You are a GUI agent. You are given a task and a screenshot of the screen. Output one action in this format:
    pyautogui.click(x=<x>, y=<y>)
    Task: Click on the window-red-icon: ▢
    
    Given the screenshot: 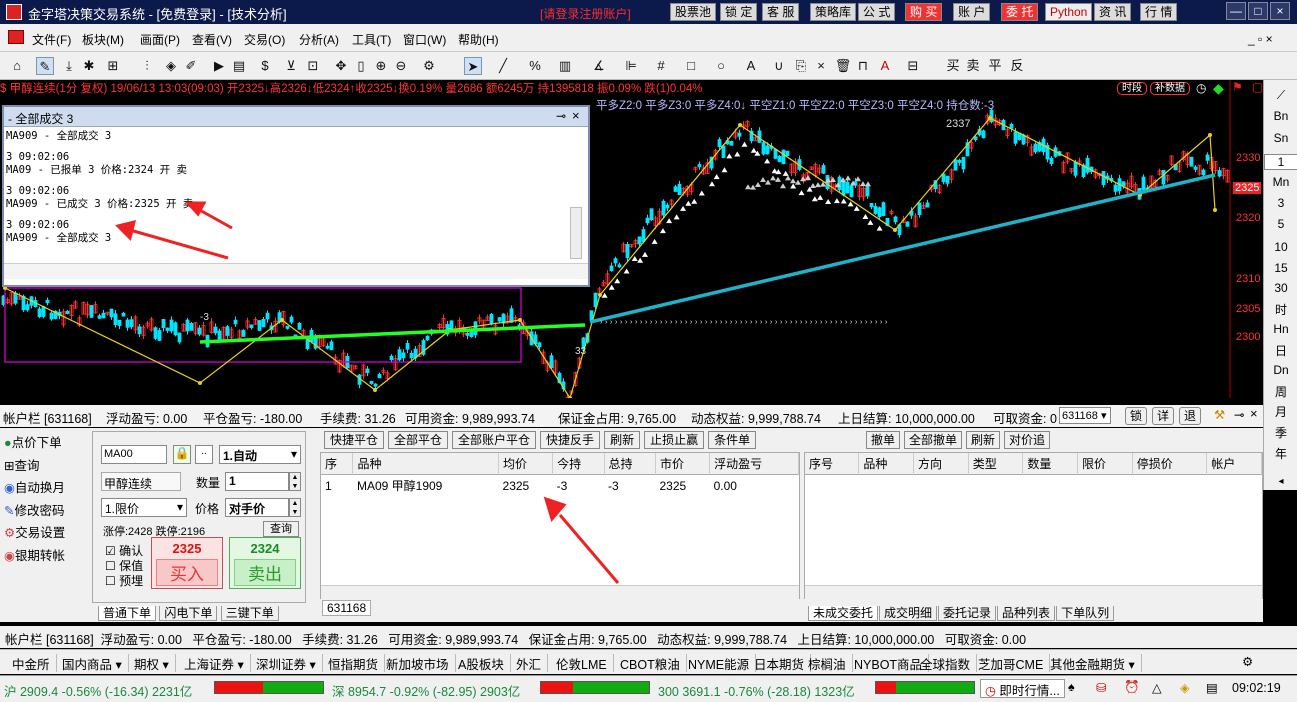 What is the action you would take?
    pyautogui.click(x=1257, y=87)
    